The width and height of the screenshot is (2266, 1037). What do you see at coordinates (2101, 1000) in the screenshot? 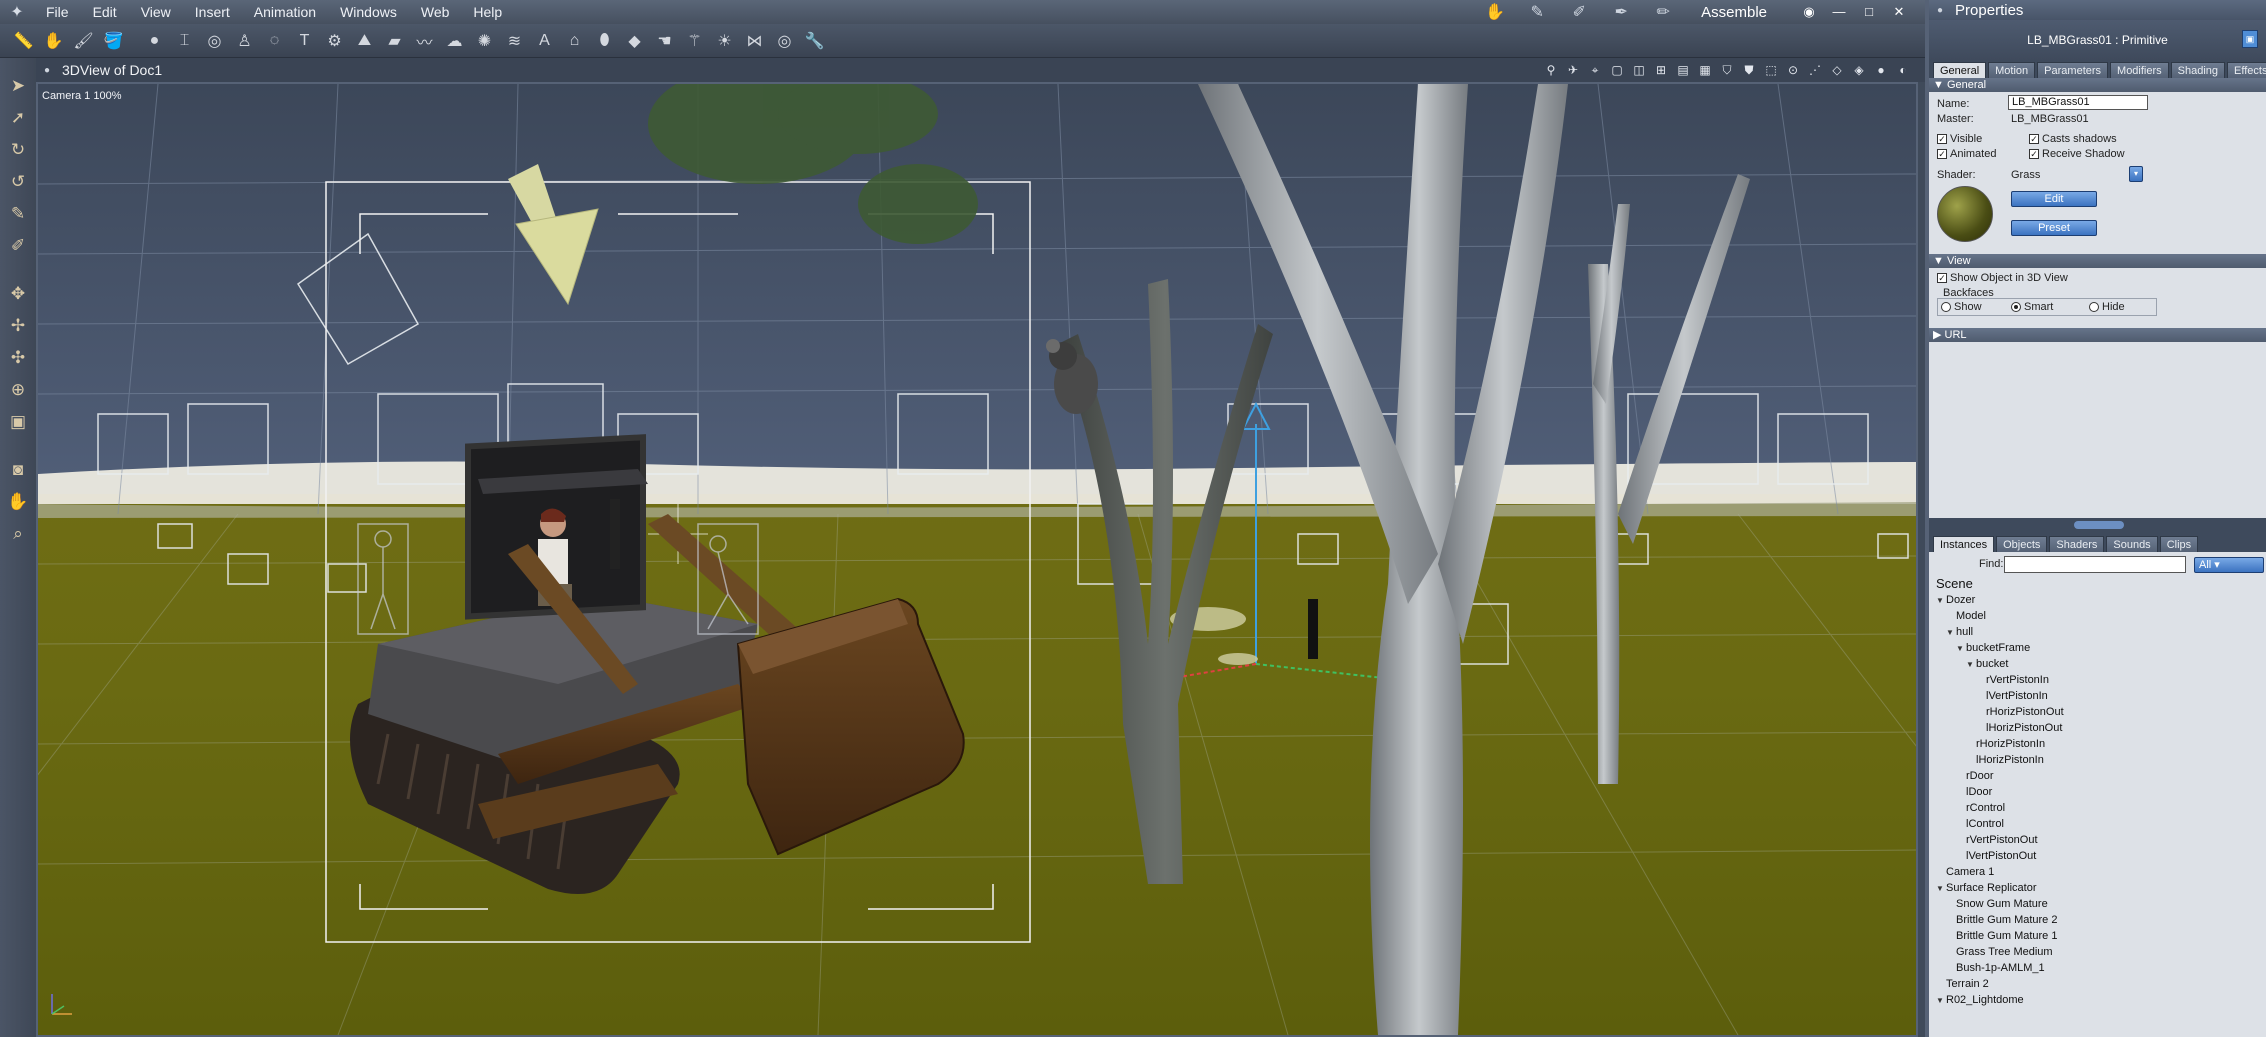
I see `tree-item: ▼ R02_Lightdome` at bounding box center [2101, 1000].